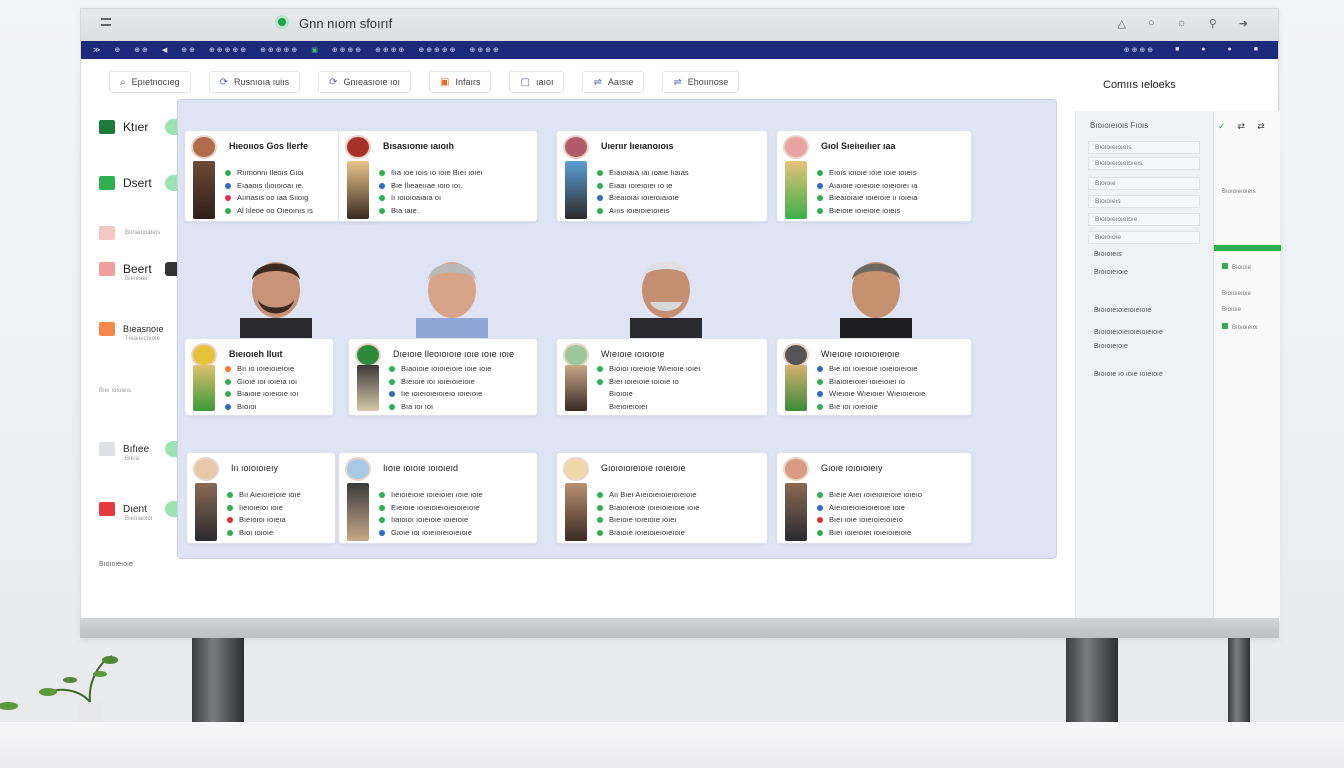 This screenshot has width=1344, height=768. I want to click on detail-line: Bıa ıoı ıoı, so click(440, 407).